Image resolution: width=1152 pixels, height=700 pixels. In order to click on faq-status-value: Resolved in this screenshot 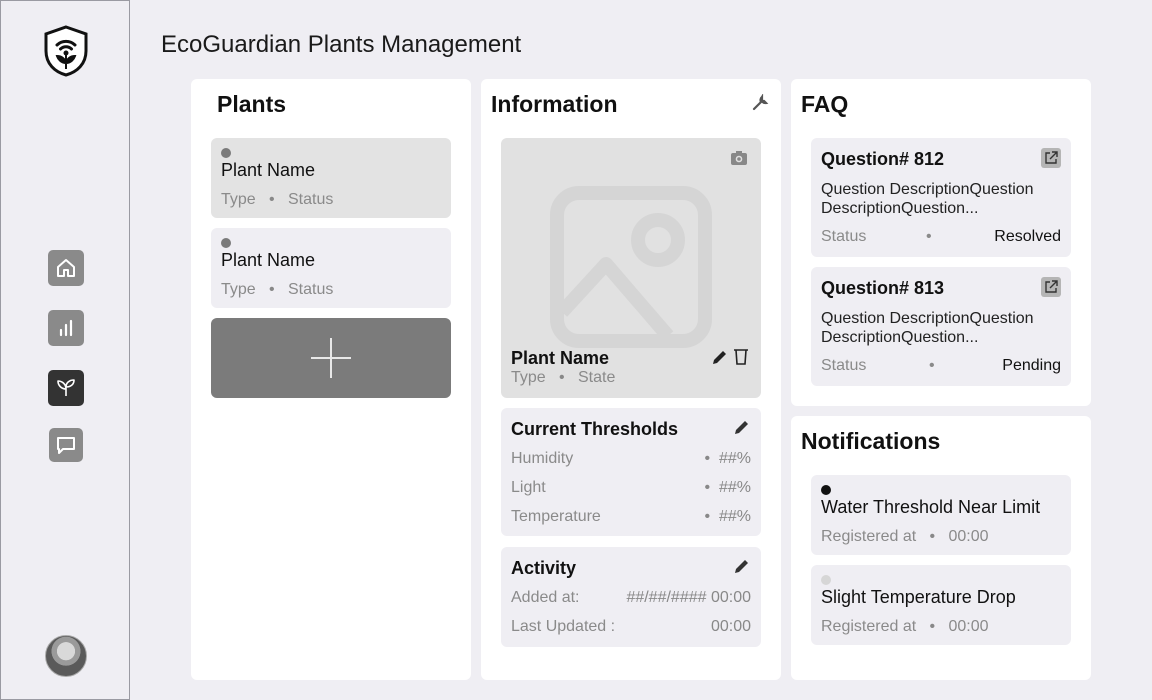, I will do `click(1027, 236)`.